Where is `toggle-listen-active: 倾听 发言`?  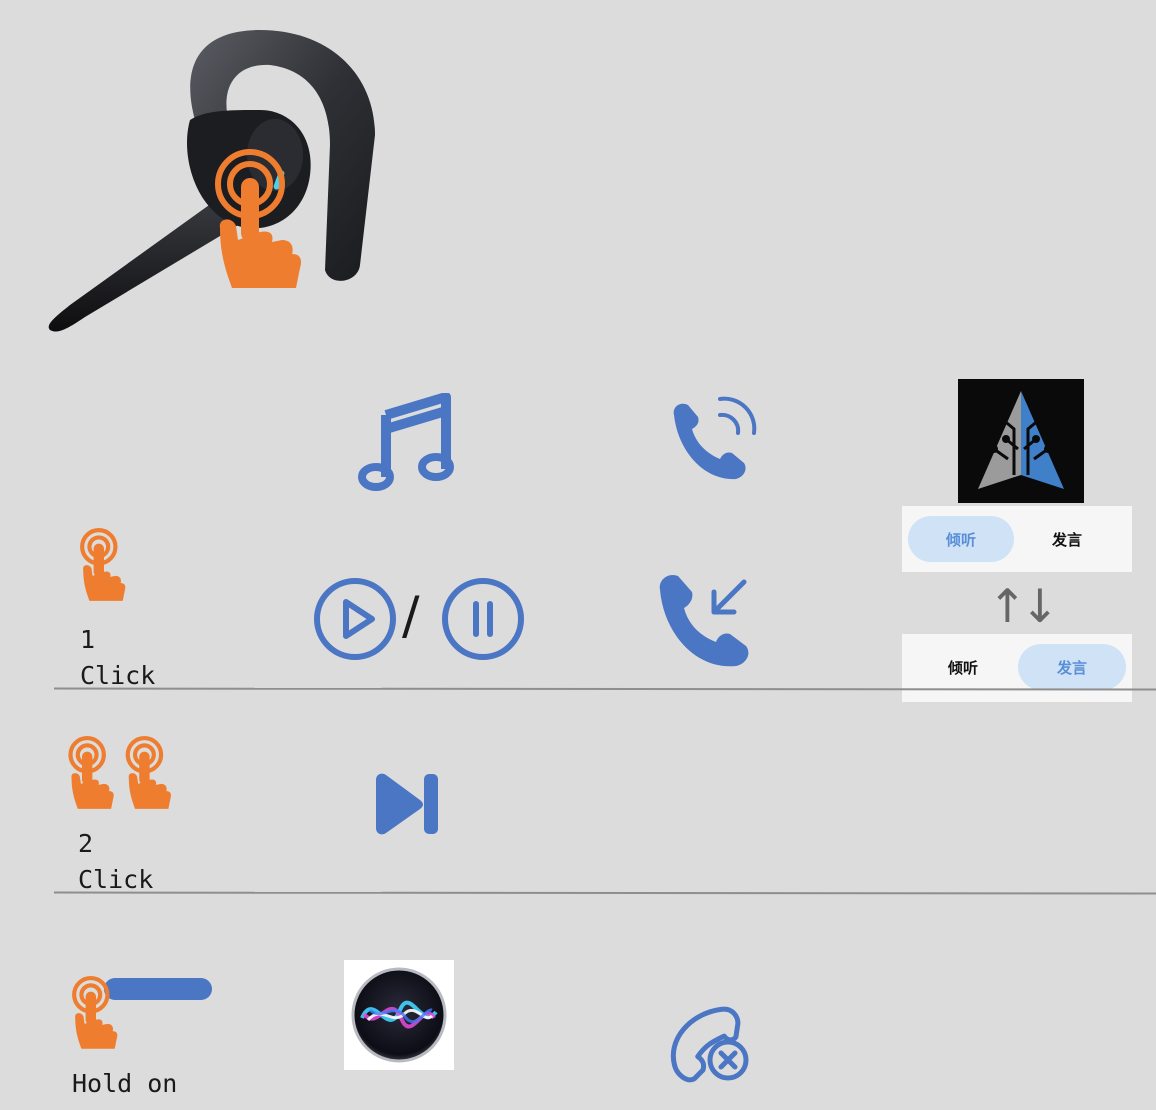
toggle-listen-active: 倾听 发言 is located at coordinates (1017, 539).